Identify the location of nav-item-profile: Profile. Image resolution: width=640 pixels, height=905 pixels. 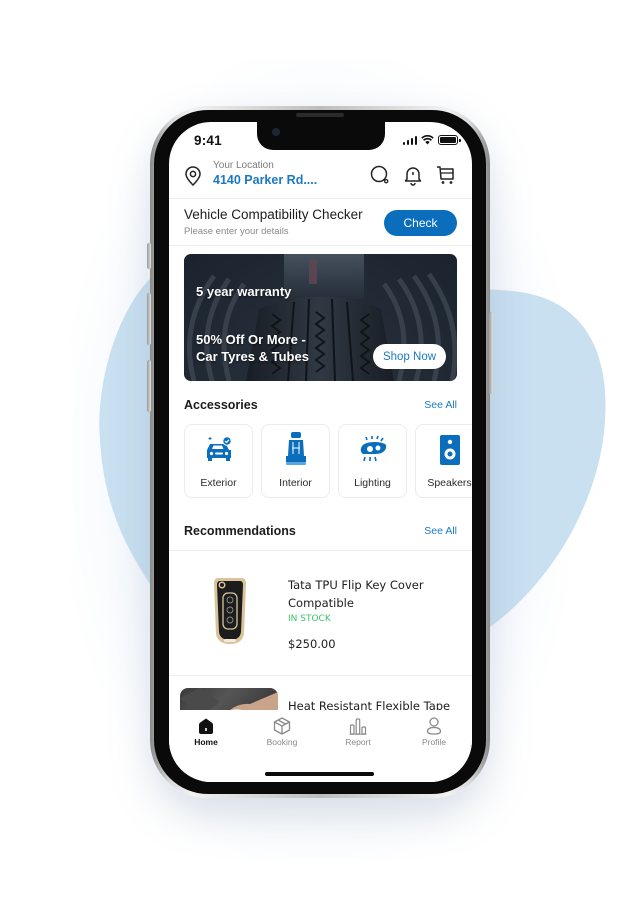
(434, 732).